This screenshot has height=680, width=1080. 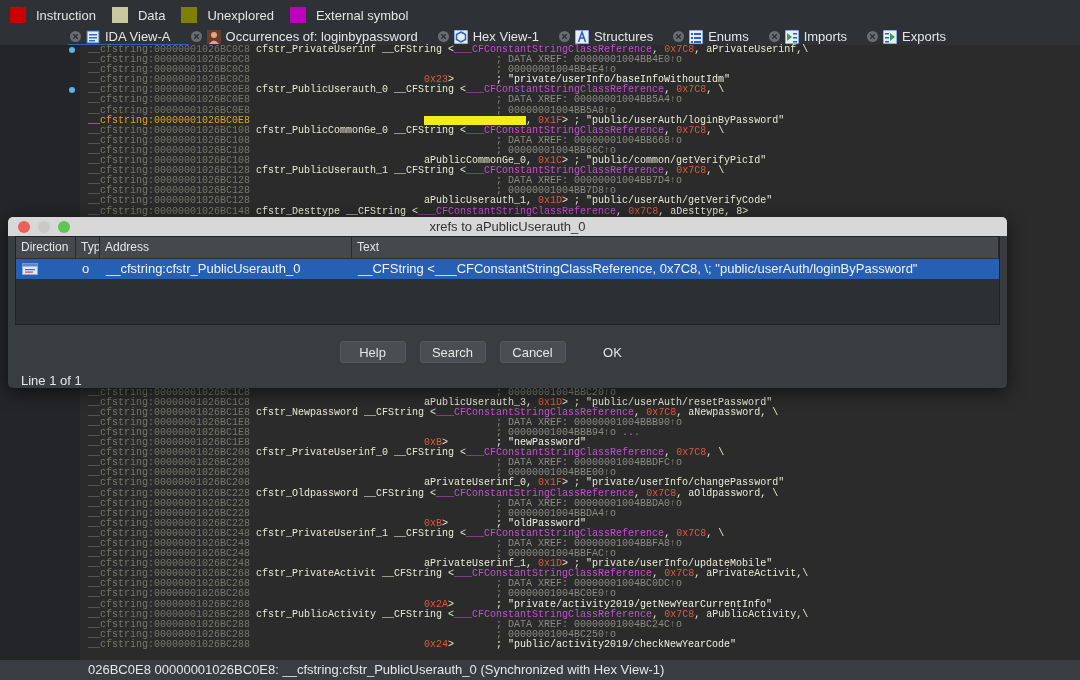 I want to click on code-text: 0x24>, so click(x=440, y=645).